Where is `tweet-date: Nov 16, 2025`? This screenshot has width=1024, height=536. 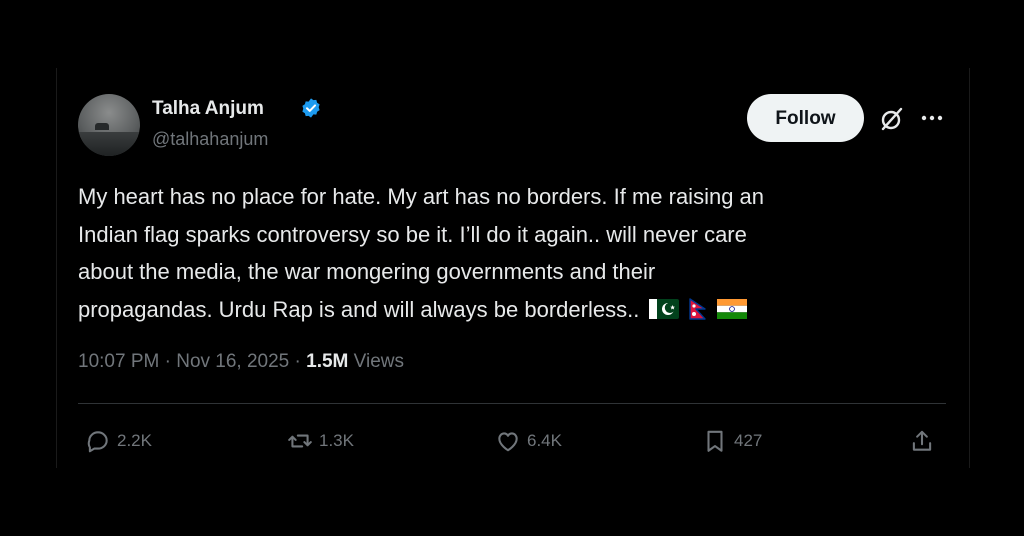
tweet-date: Nov 16, 2025 is located at coordinates (232, 361).